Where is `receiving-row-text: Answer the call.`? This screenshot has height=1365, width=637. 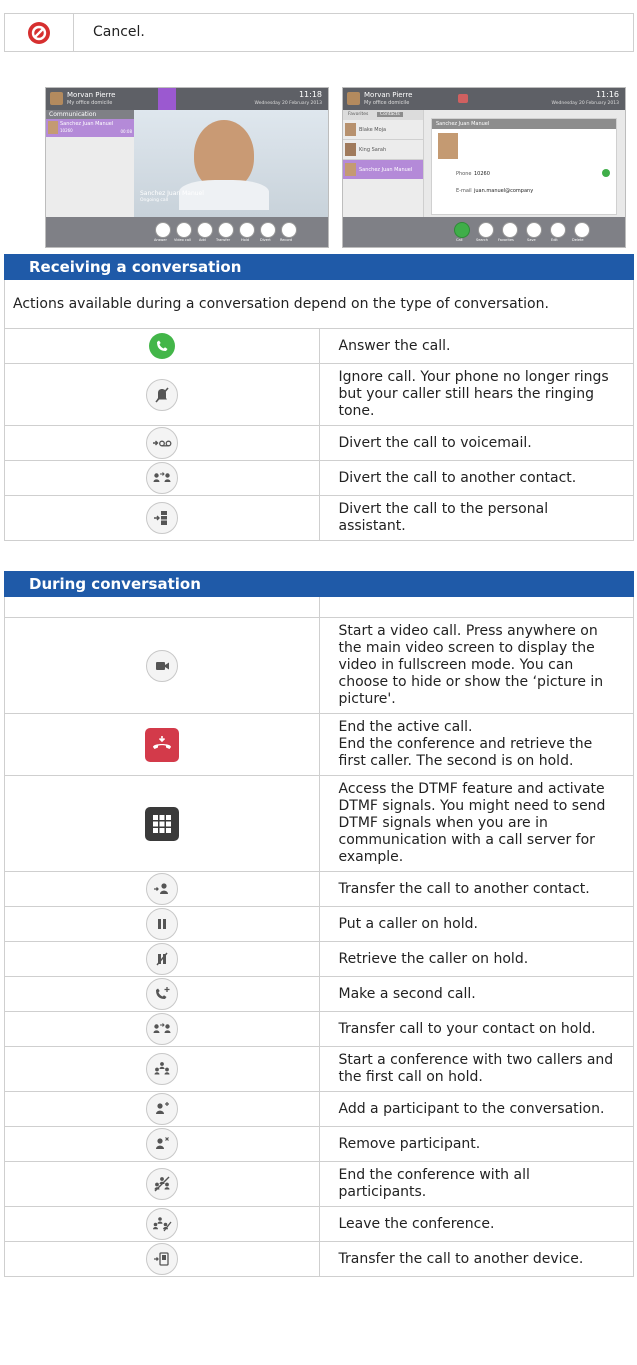
receiving-row-text: Answer the call. is located at coordinates (476, 346).